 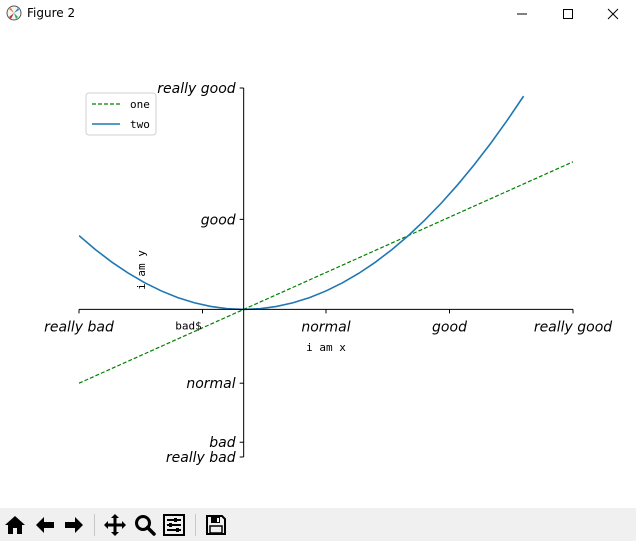 What do you see at coordinates (14, 13) in the screenshot?
I see `matplotlib-icon` at bounding box center [14, 13].